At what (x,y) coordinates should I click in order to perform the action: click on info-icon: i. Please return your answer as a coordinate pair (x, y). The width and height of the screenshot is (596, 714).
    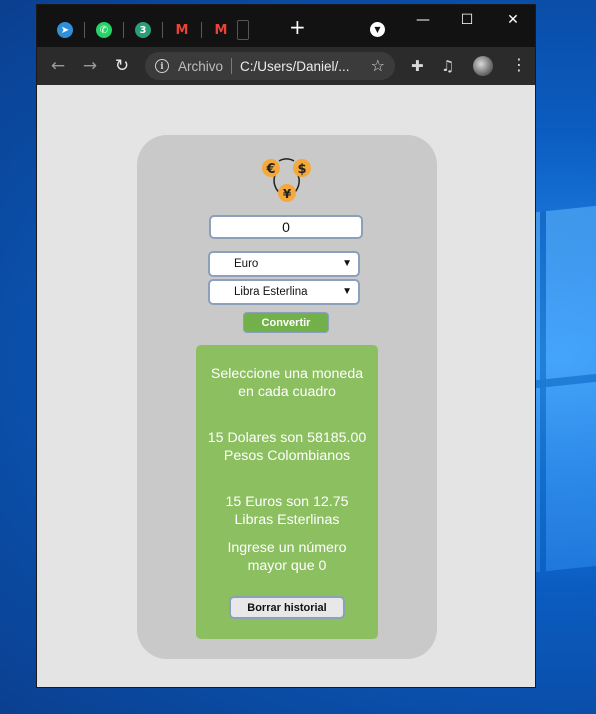
    Looking at the image, I should click on (162, 66).